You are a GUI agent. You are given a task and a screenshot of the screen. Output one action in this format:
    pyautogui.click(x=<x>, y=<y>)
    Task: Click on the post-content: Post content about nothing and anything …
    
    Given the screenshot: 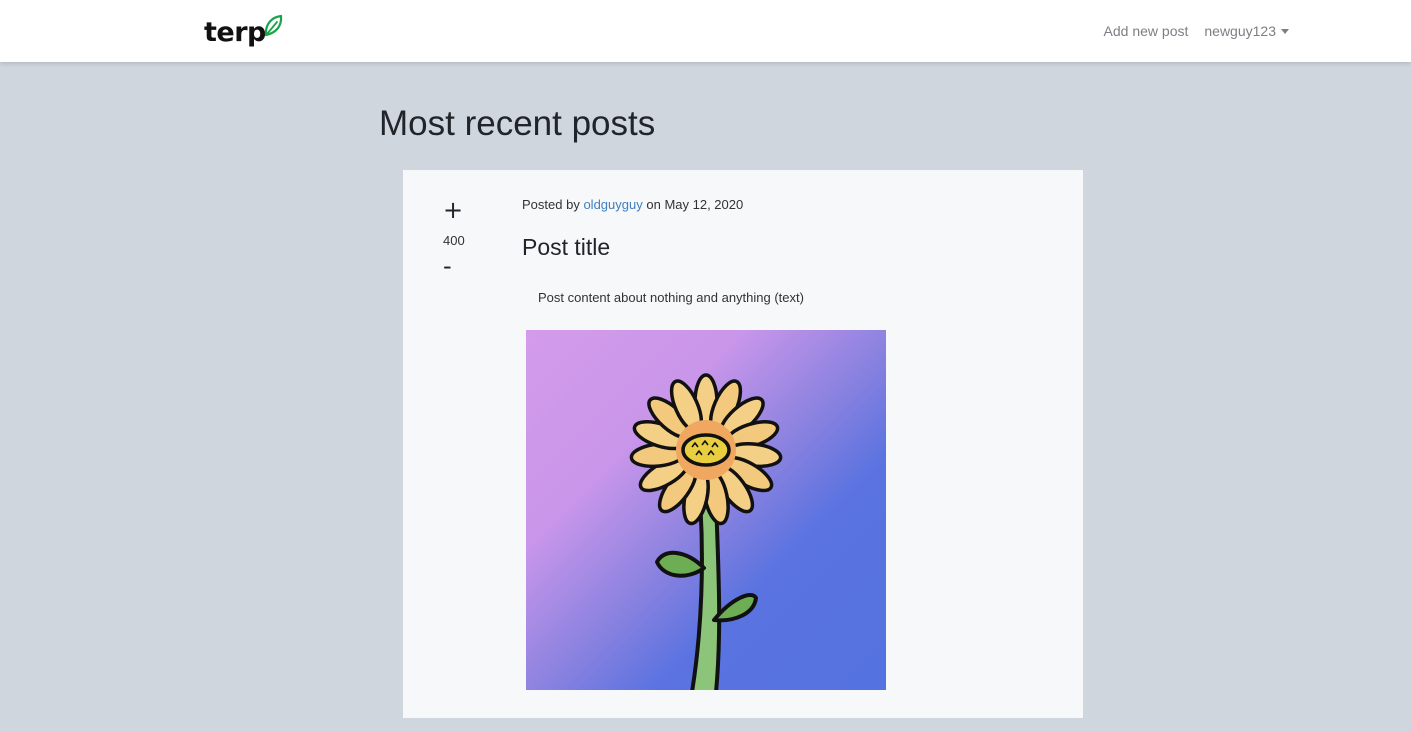 What is the action you would take?
    pyautogui.click(x=671, y=297)
    